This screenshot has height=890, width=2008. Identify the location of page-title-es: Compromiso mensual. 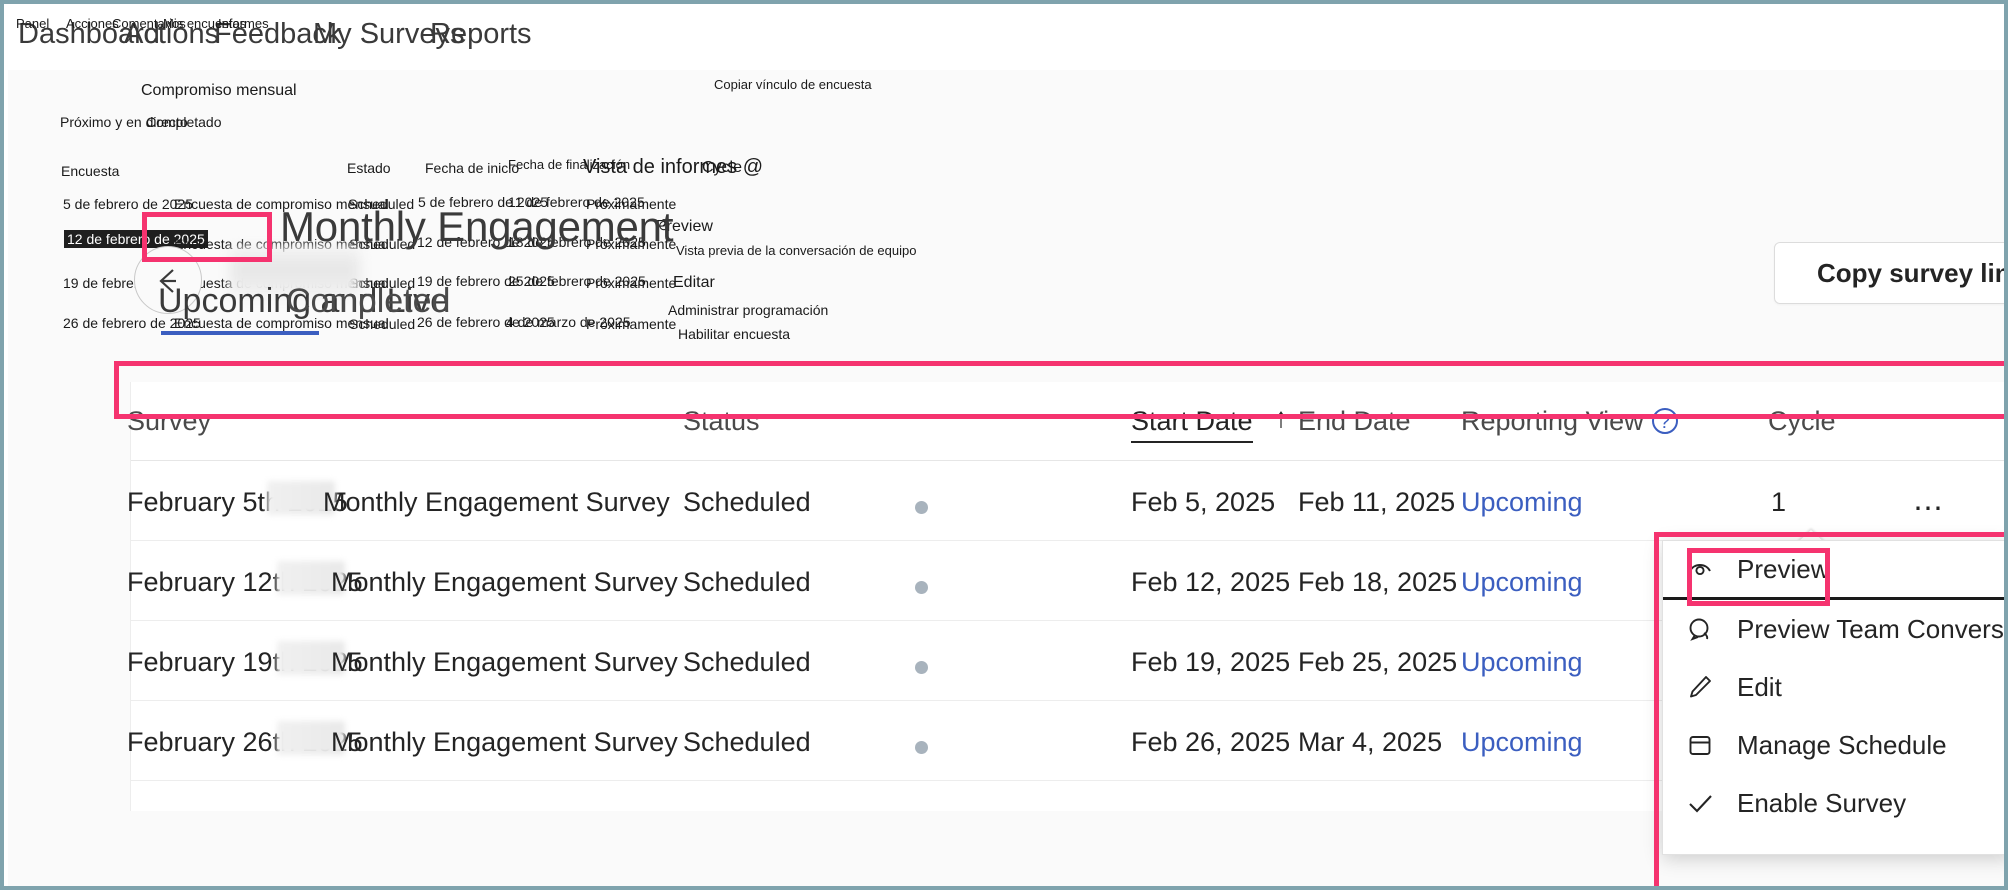
(219, 90).